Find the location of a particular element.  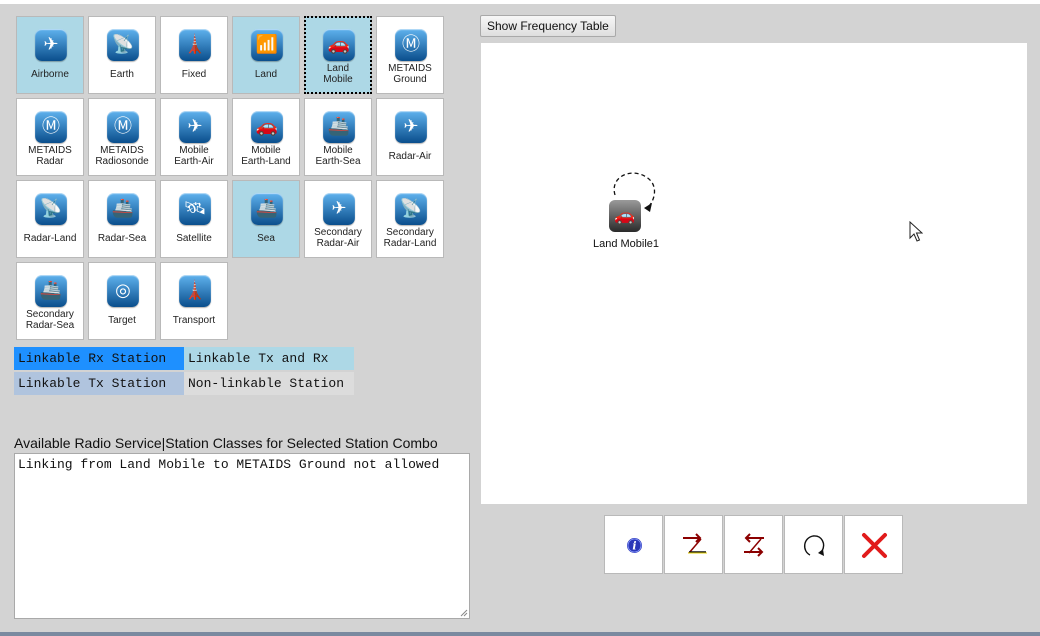

station-tile-metaids-radar: Ⓜ METAIDS Radar is located at coordinates (50, 137).